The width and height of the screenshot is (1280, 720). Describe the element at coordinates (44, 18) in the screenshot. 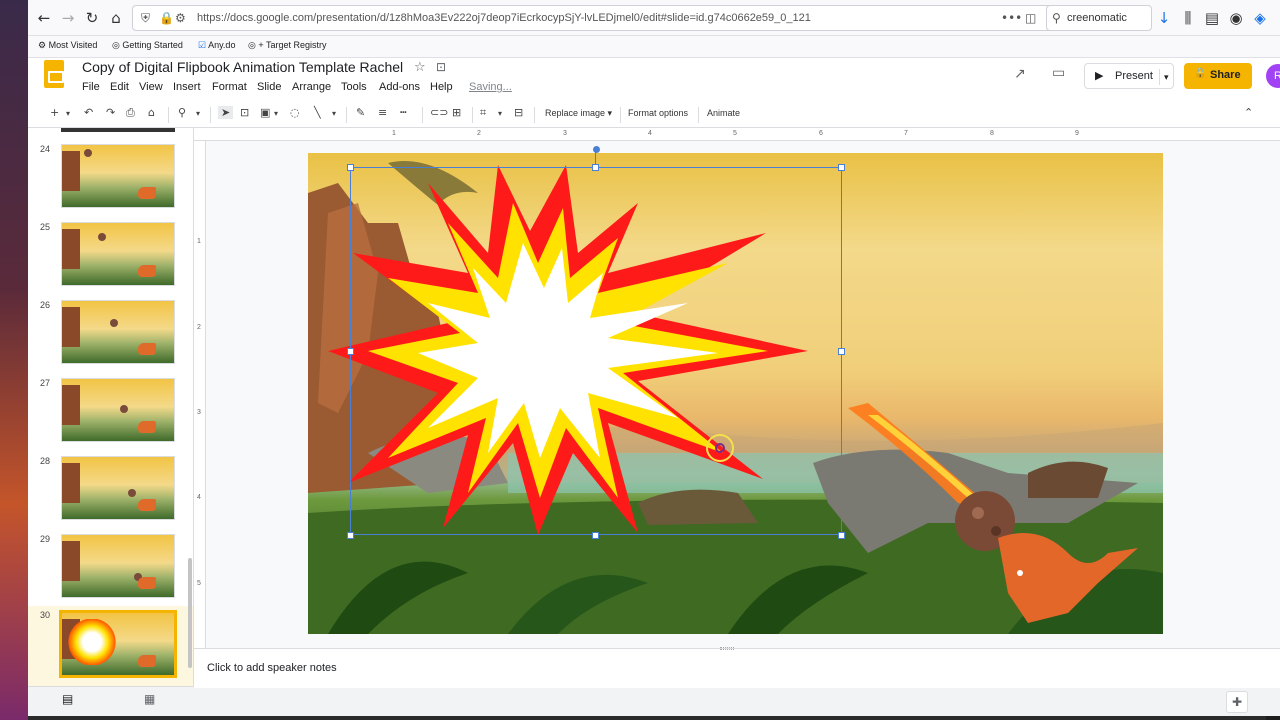

I see `back-icon: ←` at that location.